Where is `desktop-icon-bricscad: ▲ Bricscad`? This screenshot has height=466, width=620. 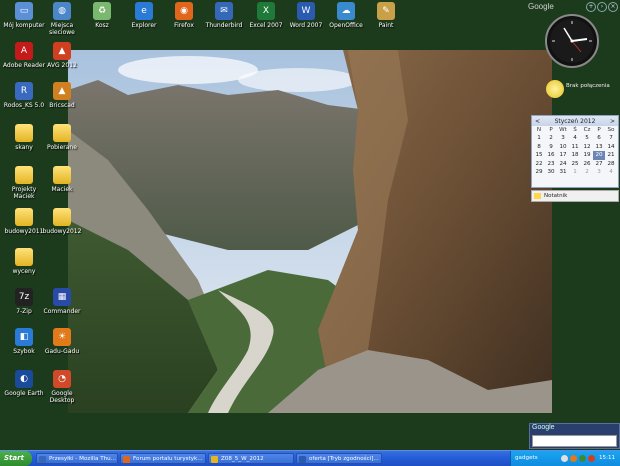
desktop-icon-bricscad: ▲ Bricscad is located at coordinates (62, 101).